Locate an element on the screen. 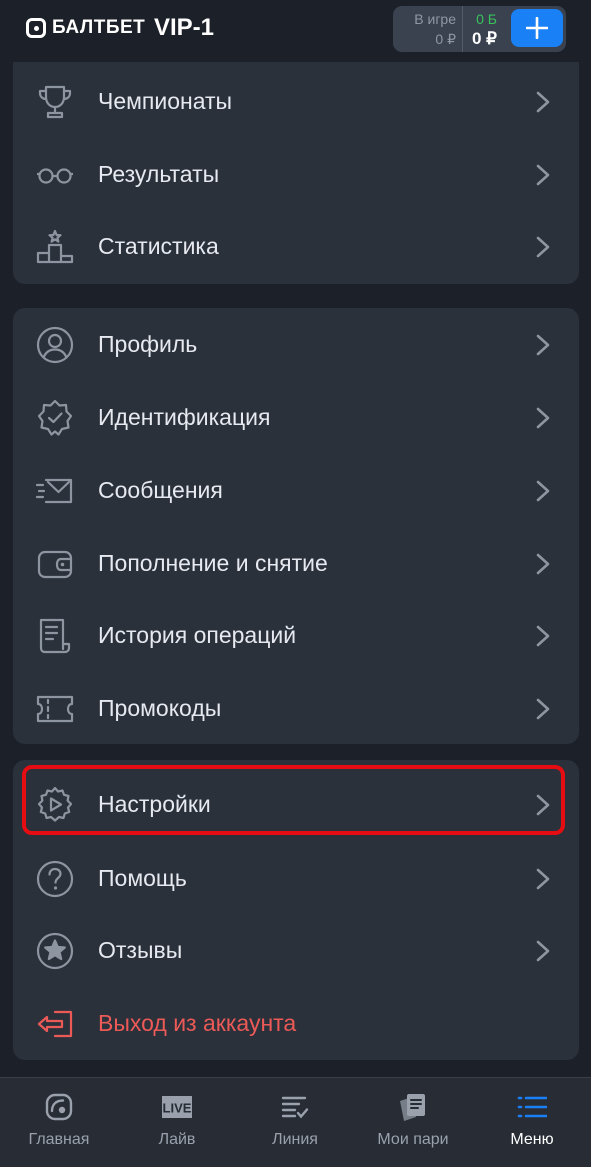  menu-item-label: Выход из аккаунта is located at coordinates (197, 1023).